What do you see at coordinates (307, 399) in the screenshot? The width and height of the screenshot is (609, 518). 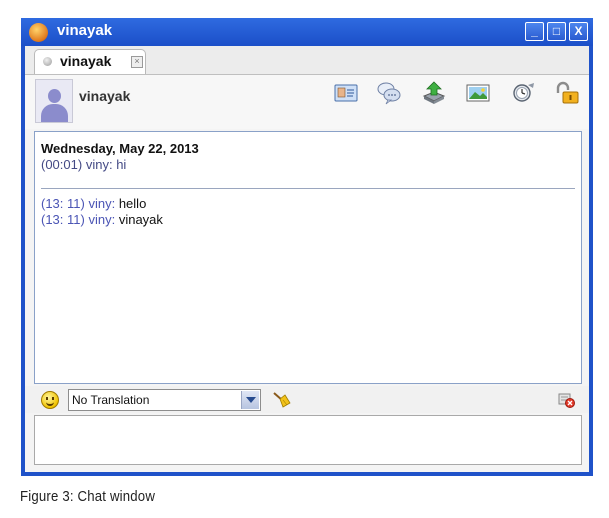 I see `compose-toolbar: No Translation` at bounding box center [307, 399].